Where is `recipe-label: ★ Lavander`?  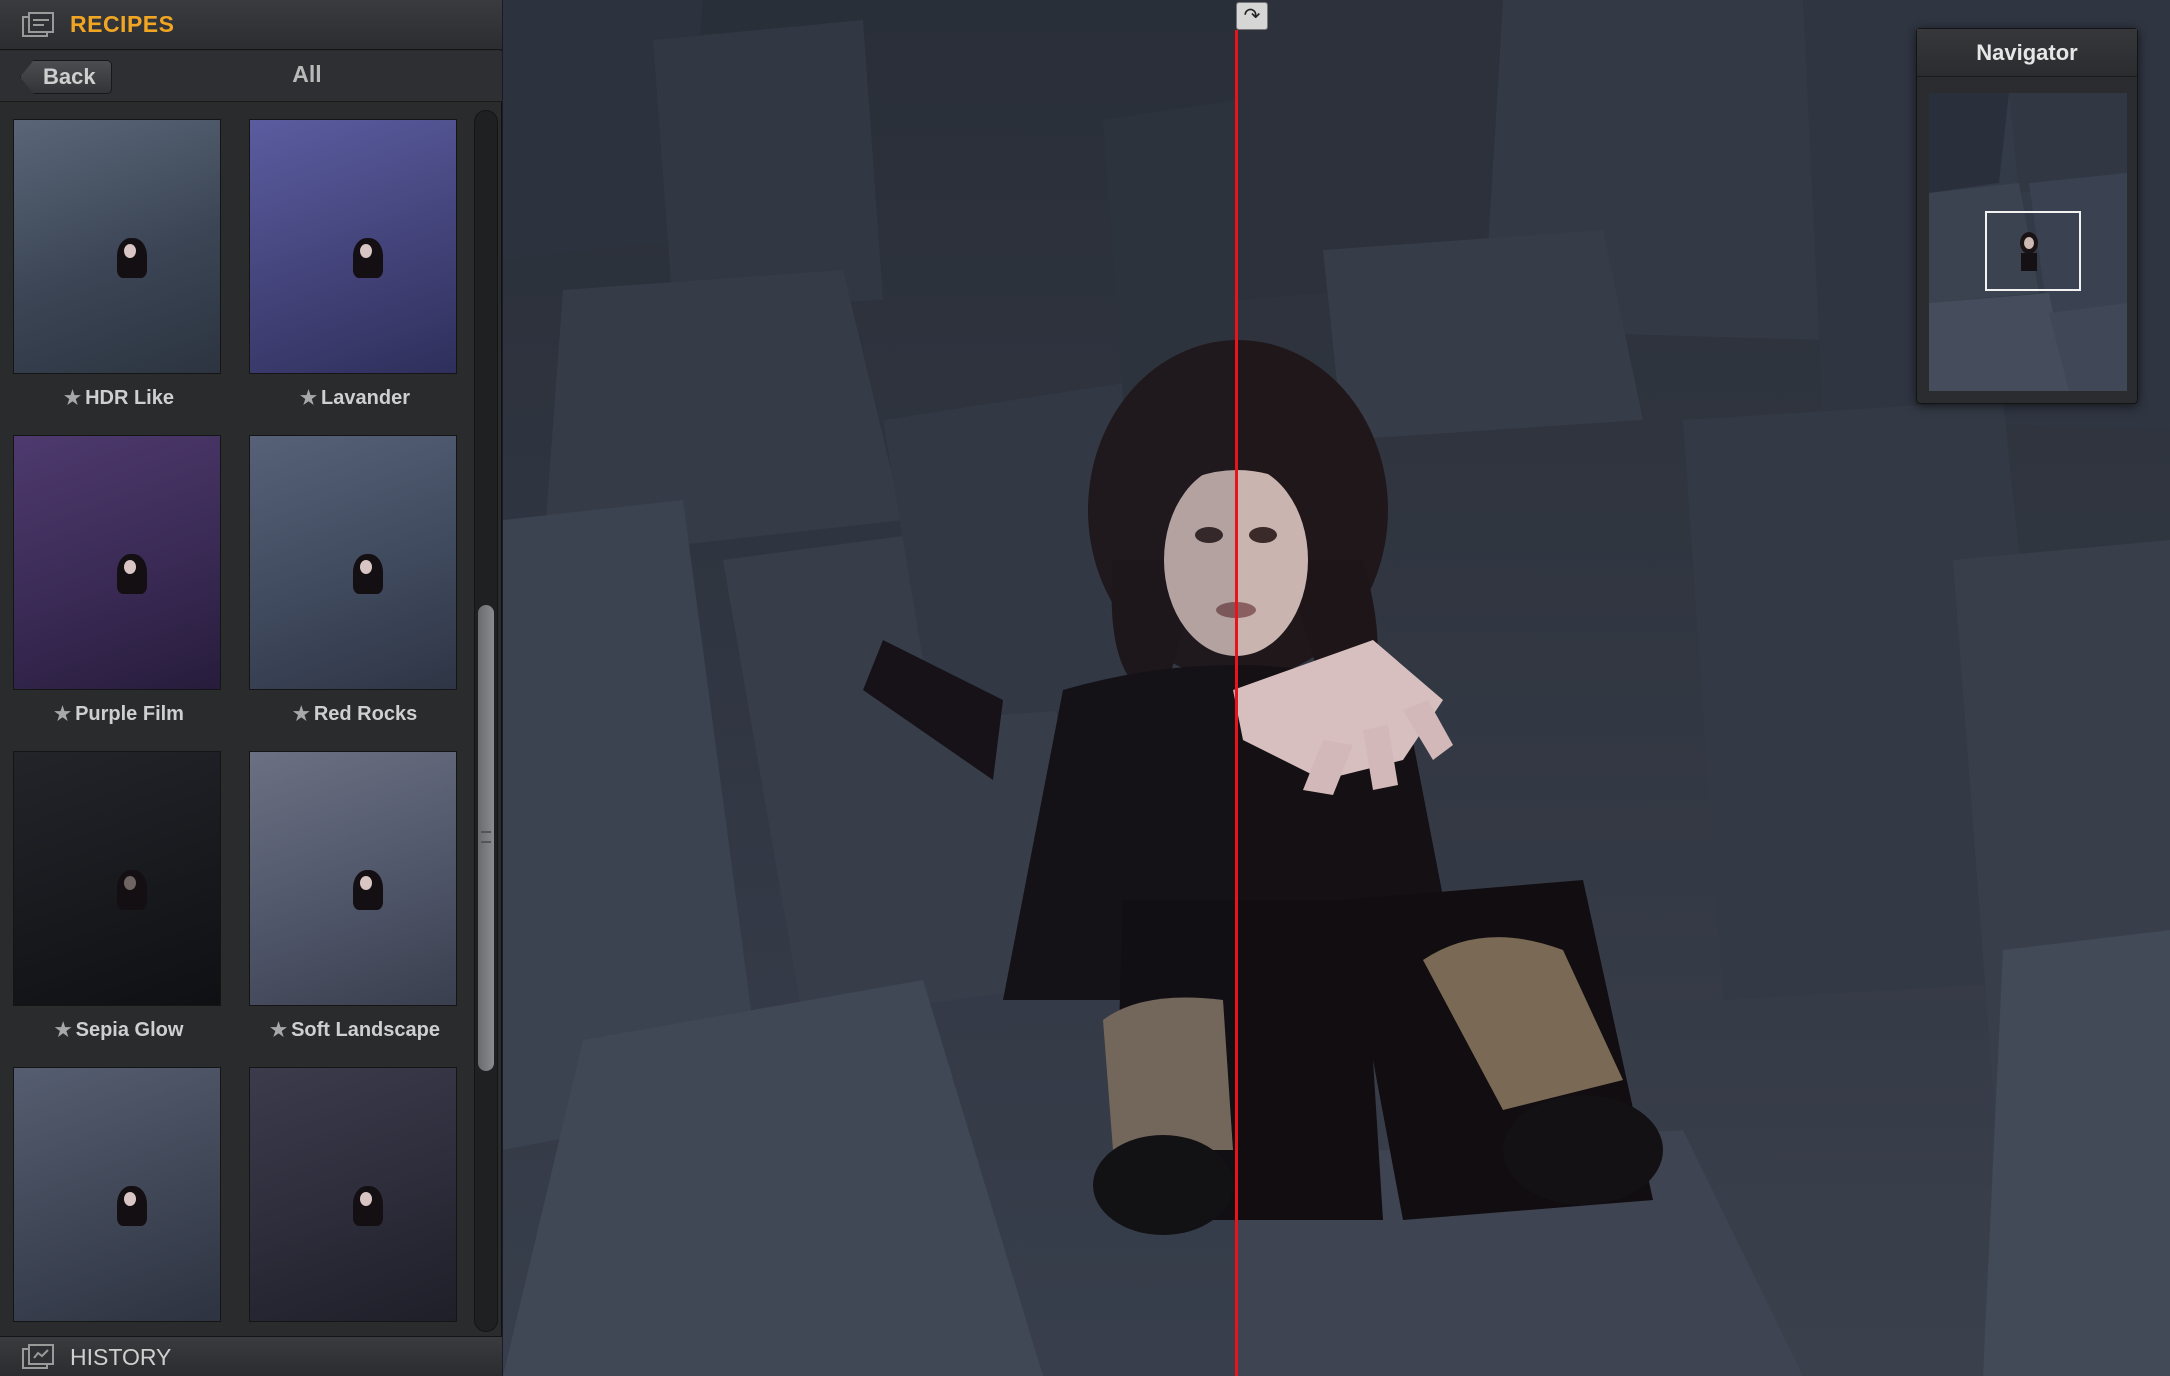 recipe-label: ★ Lavander is located at coordinates (355, 398).